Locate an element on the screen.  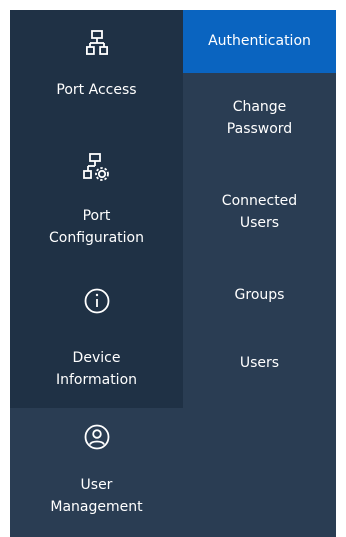
nav-item-user-management: User Management is located at coordinates (96, 472).